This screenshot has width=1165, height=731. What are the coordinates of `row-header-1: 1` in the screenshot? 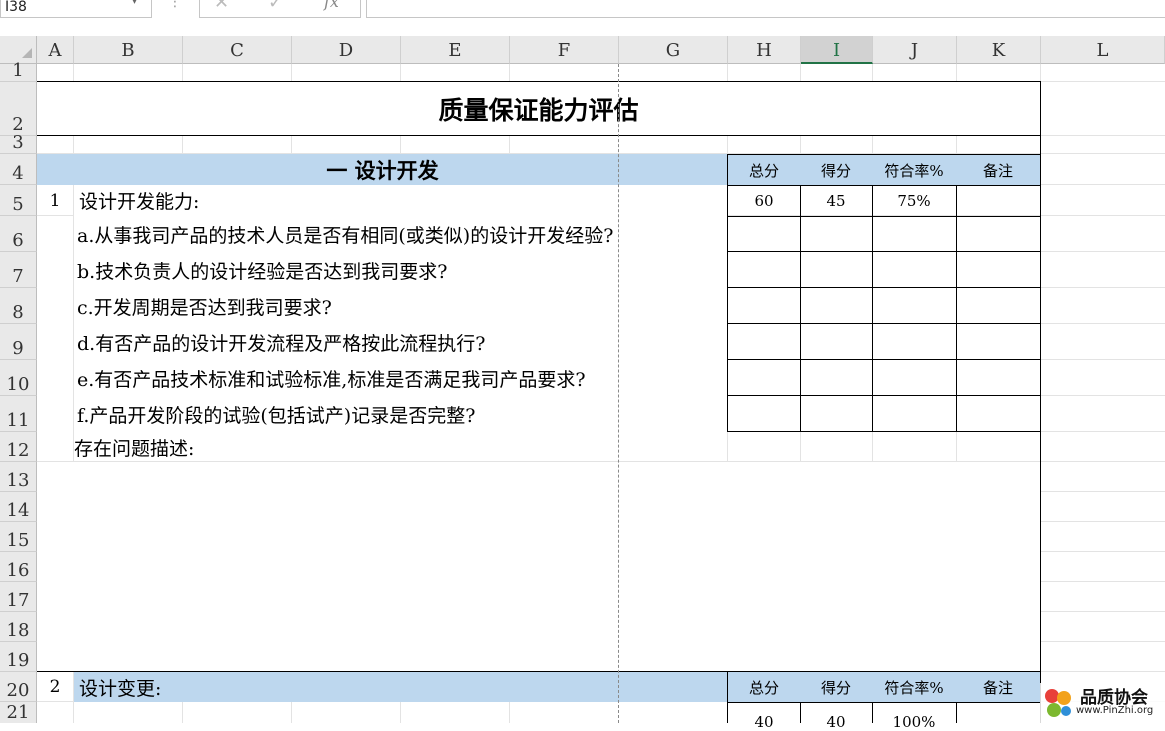 It's located at (18, 71).